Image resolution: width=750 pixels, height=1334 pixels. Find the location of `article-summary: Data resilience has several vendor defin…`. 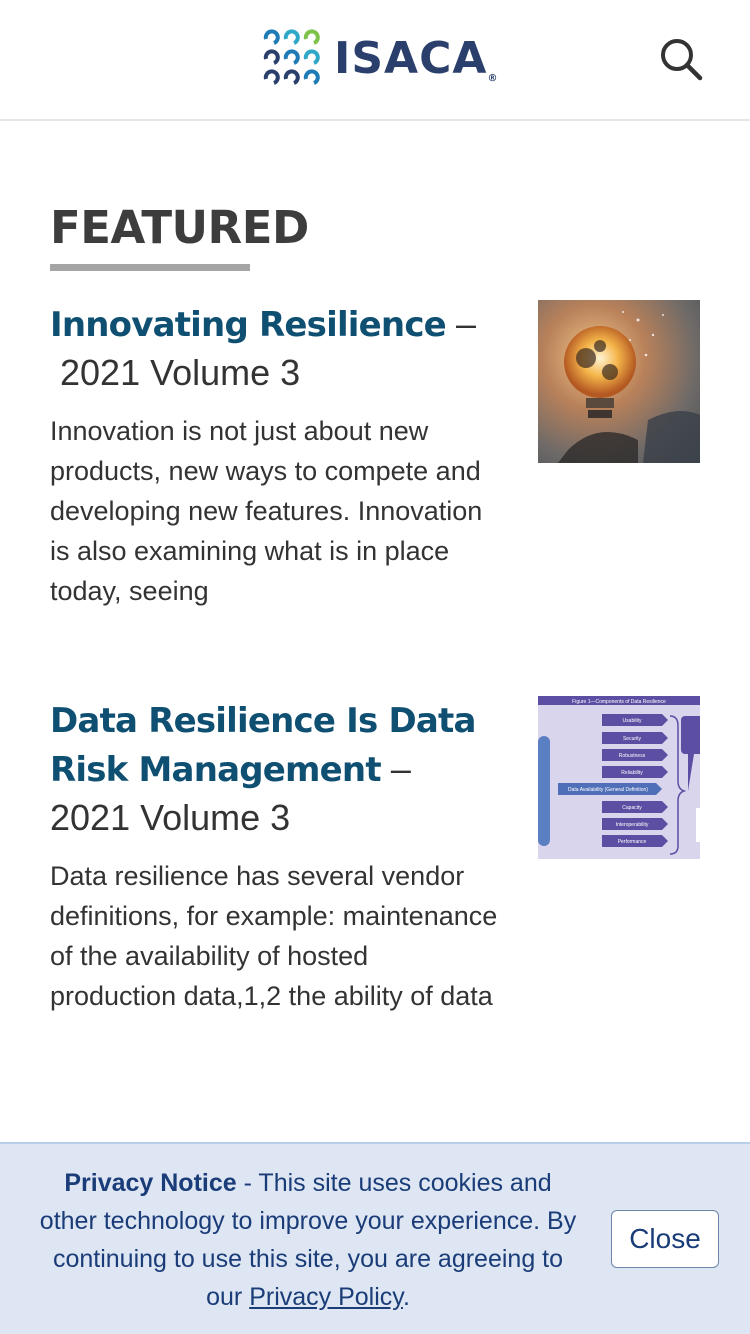

article-summary: Data resilience has several vendor defin… is located at coordinates (274, 936).